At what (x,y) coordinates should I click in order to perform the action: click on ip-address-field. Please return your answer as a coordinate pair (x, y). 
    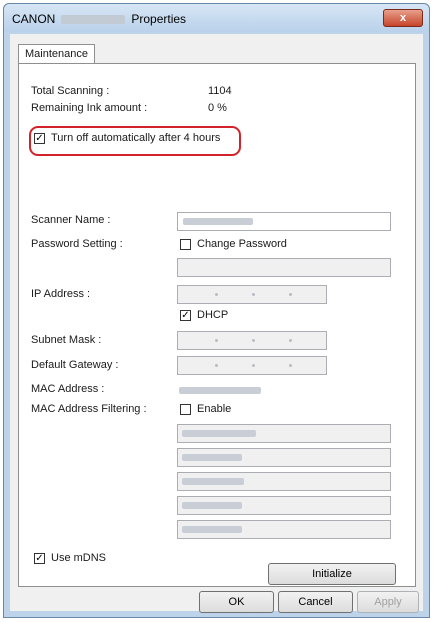
    Looking at the image, I should click on (252, 294).